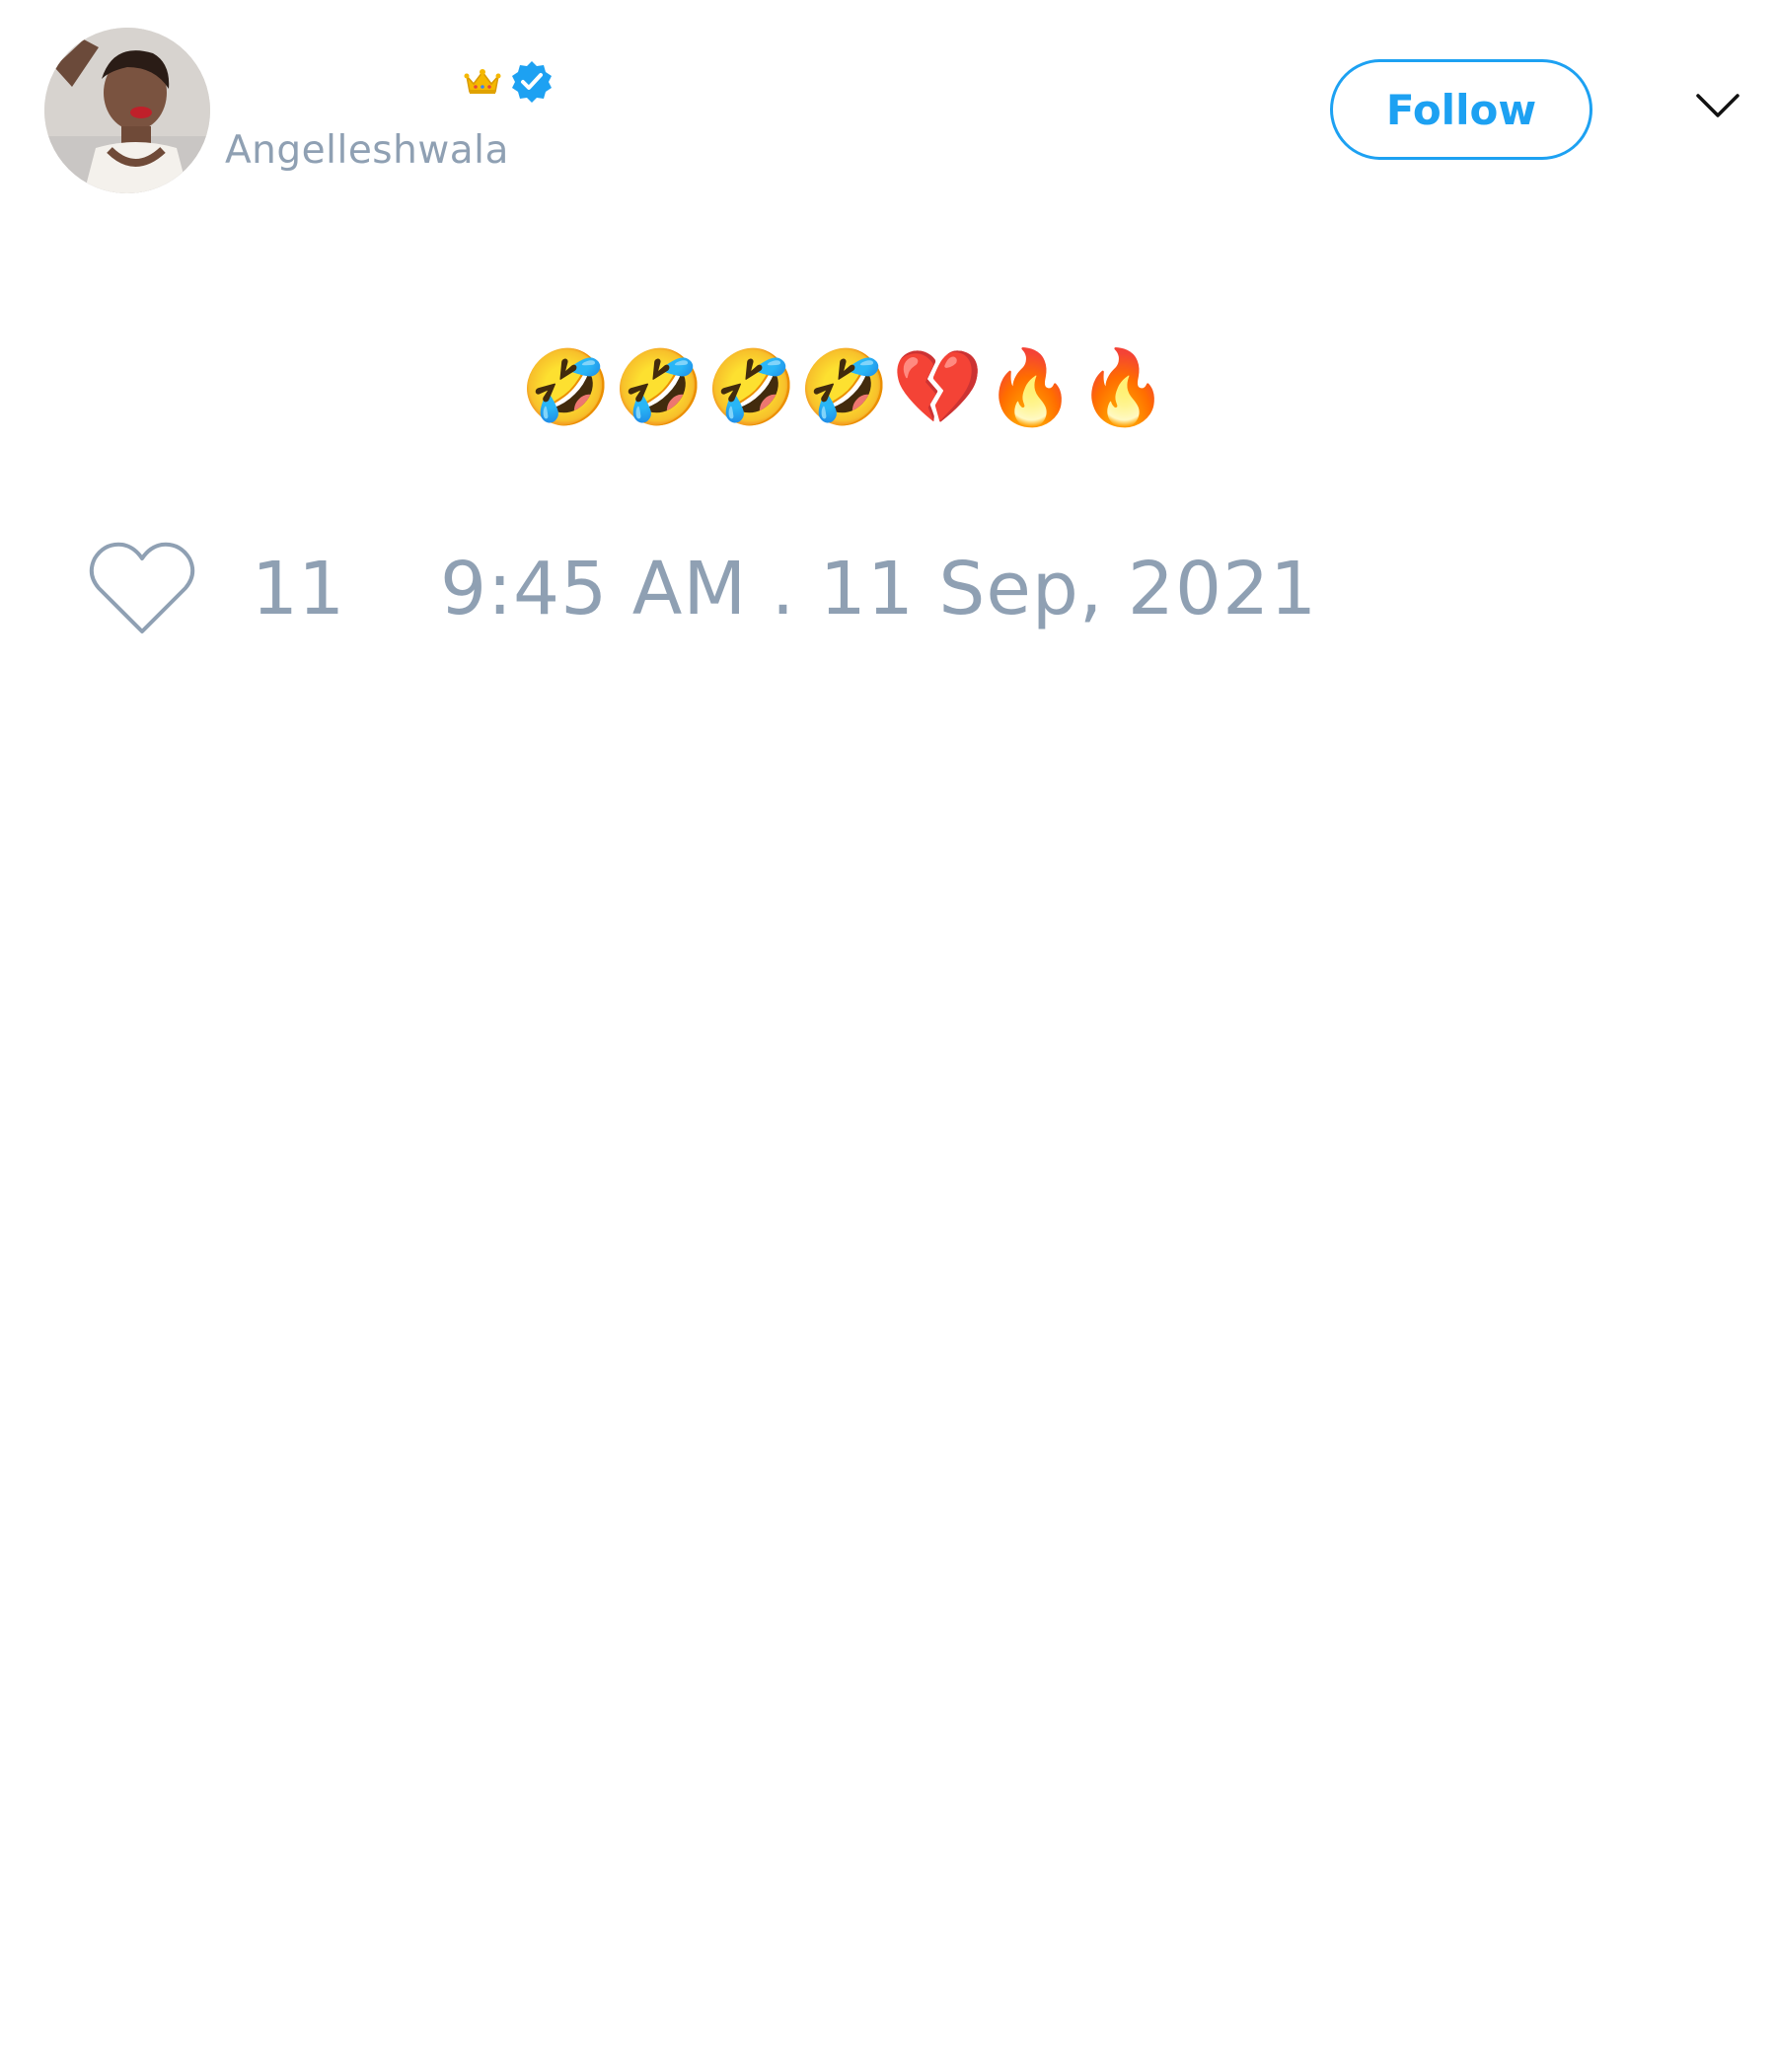 Image resolution: width=1776 pixels, height=2072 pixels. I want to click on chevron-down-icon, so click(1718, 106).